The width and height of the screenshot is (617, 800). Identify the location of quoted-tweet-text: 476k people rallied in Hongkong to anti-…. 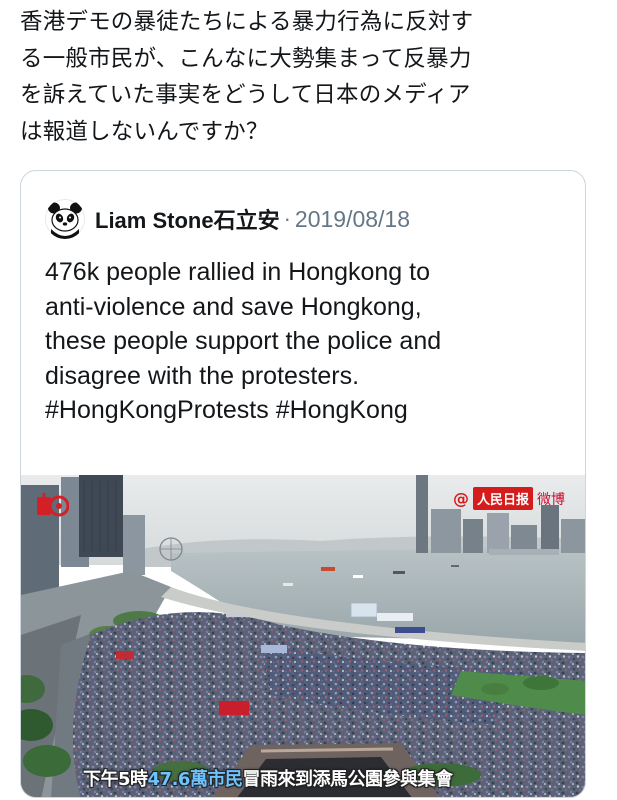
(243, 341).